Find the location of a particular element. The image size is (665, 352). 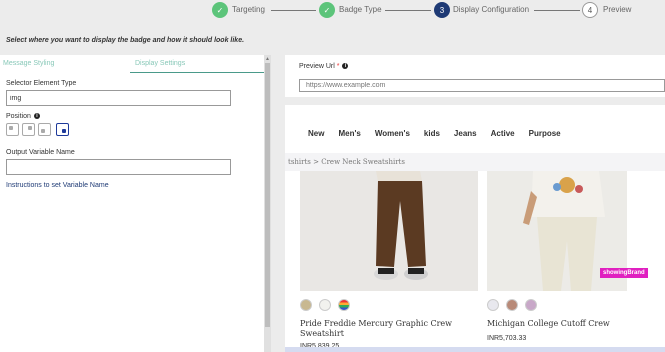

product-name-1-line1: Pride Freddie Mercury Graphic Crew is located at coordinates (376, 324).